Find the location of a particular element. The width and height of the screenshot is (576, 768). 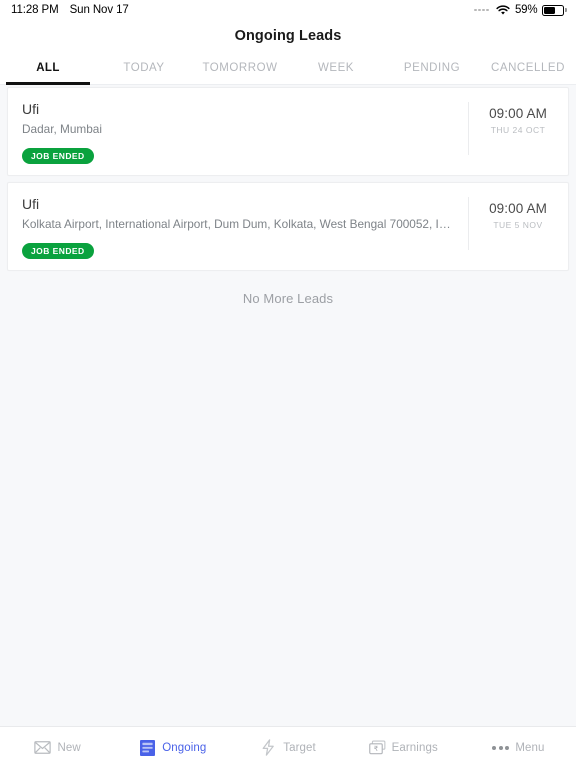

rupee-wallet-icon: ₹ is located at coordinates (377, 747).